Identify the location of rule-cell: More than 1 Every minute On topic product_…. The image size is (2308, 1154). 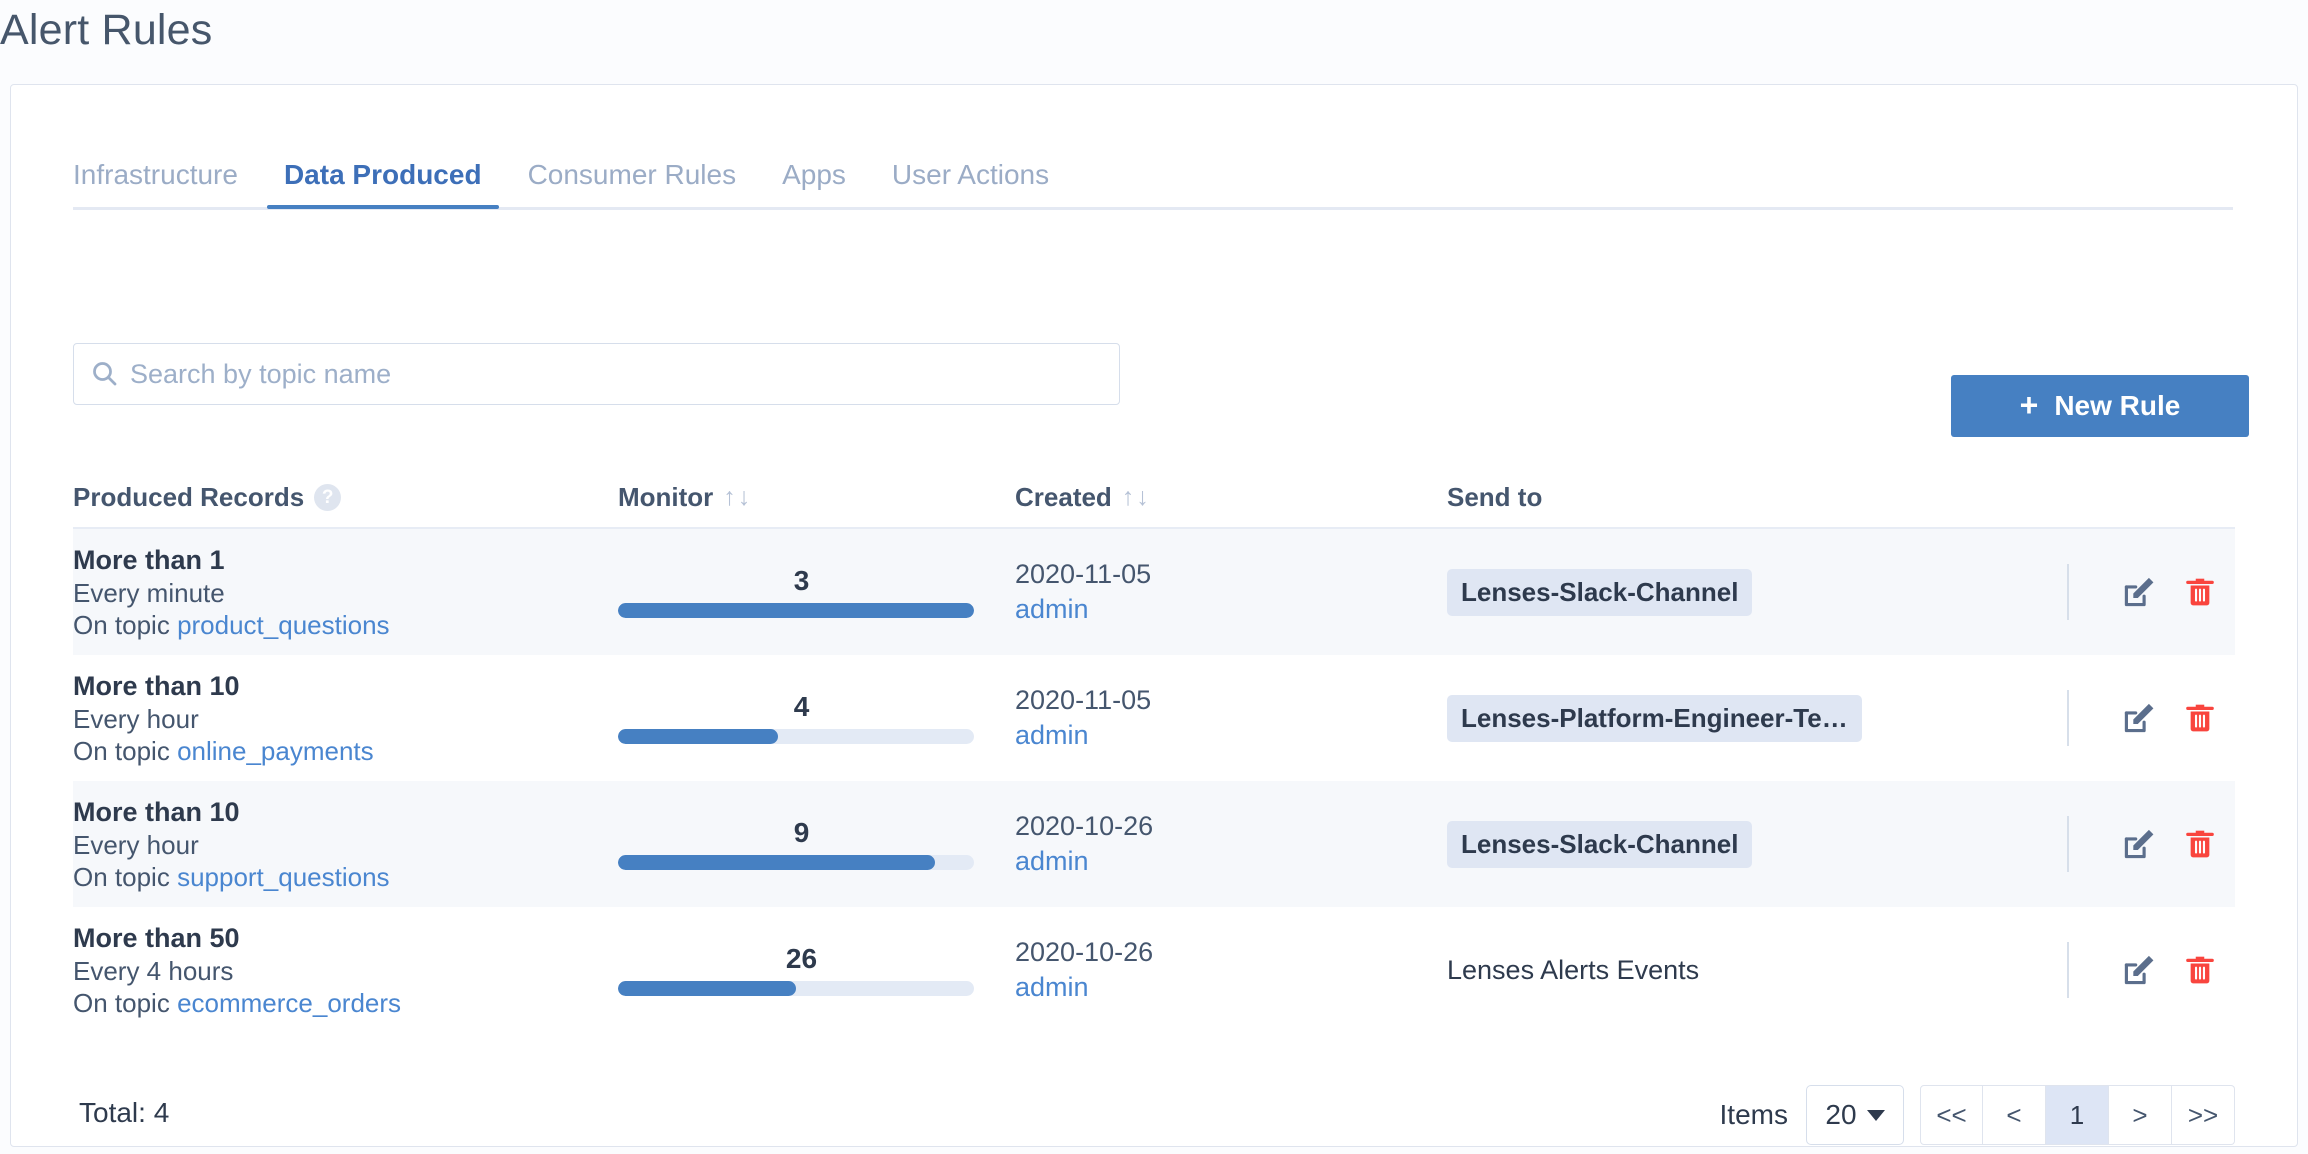
(345, 592).